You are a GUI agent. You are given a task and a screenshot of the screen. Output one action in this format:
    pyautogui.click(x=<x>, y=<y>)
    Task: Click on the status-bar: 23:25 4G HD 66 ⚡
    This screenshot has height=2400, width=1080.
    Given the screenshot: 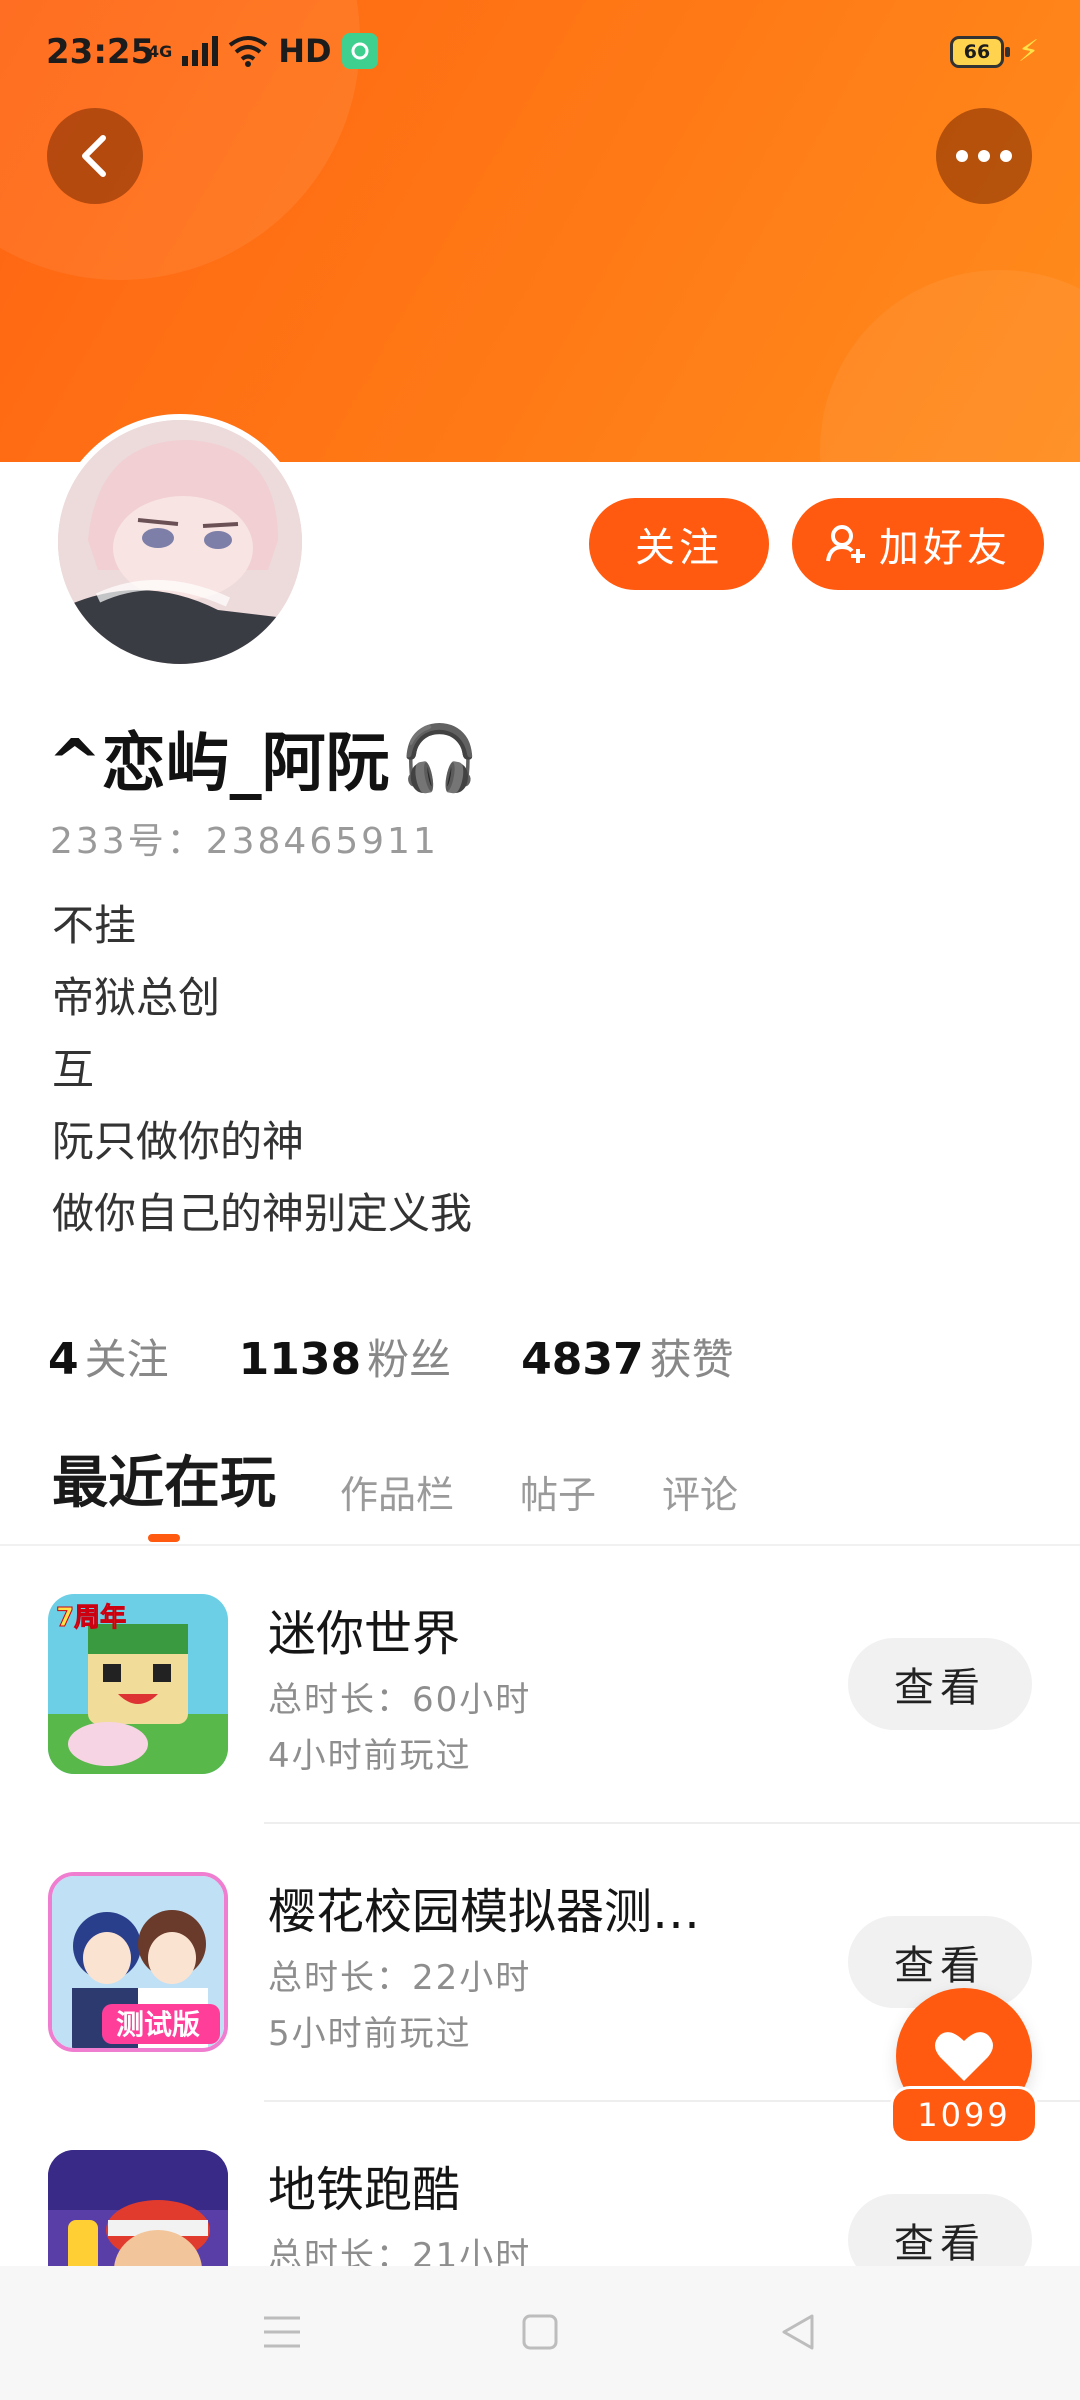 What is the action you would take?
    pyautogui.click(x=540, y=54)
    